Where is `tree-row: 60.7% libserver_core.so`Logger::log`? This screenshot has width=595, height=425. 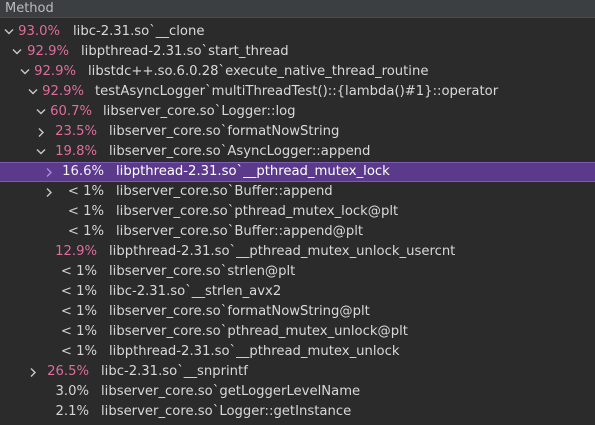 tree-row: 60.7% libserver_core.so`Logger::log is located at coordinates (297, 112).